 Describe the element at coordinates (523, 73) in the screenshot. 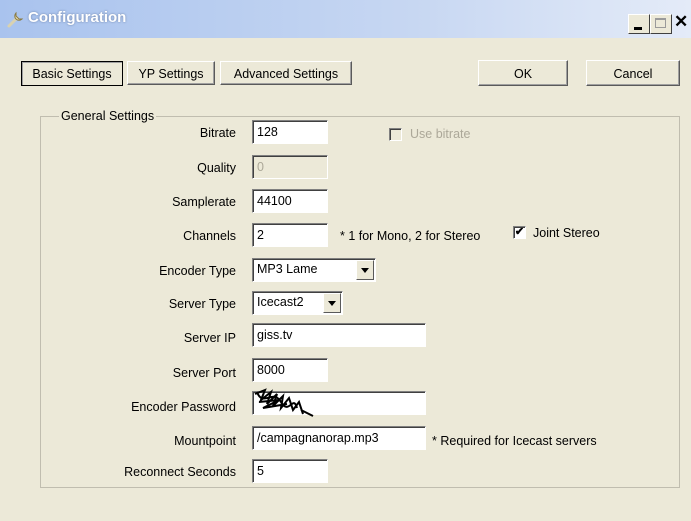

I see `ok-button: OK` at that location.